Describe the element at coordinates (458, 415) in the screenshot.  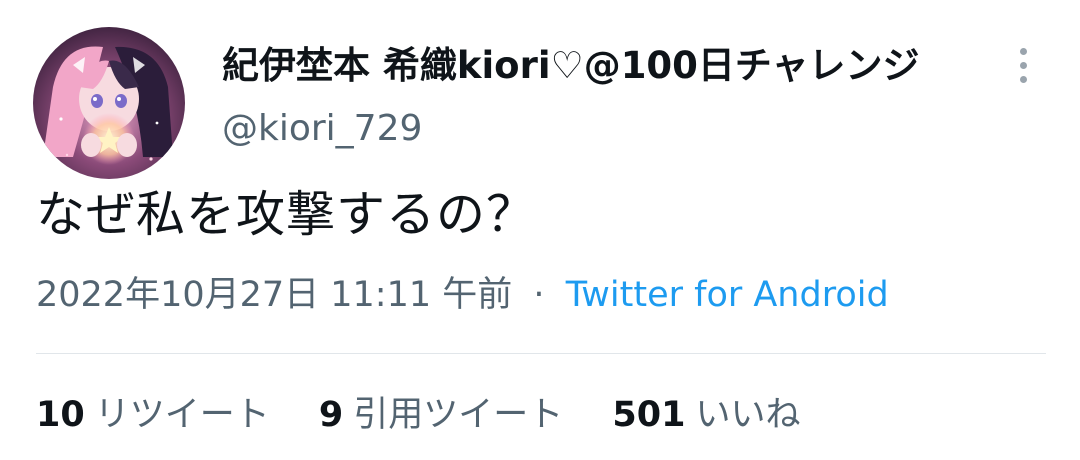
I see `quotes-label: 引用ツイート` at that location.